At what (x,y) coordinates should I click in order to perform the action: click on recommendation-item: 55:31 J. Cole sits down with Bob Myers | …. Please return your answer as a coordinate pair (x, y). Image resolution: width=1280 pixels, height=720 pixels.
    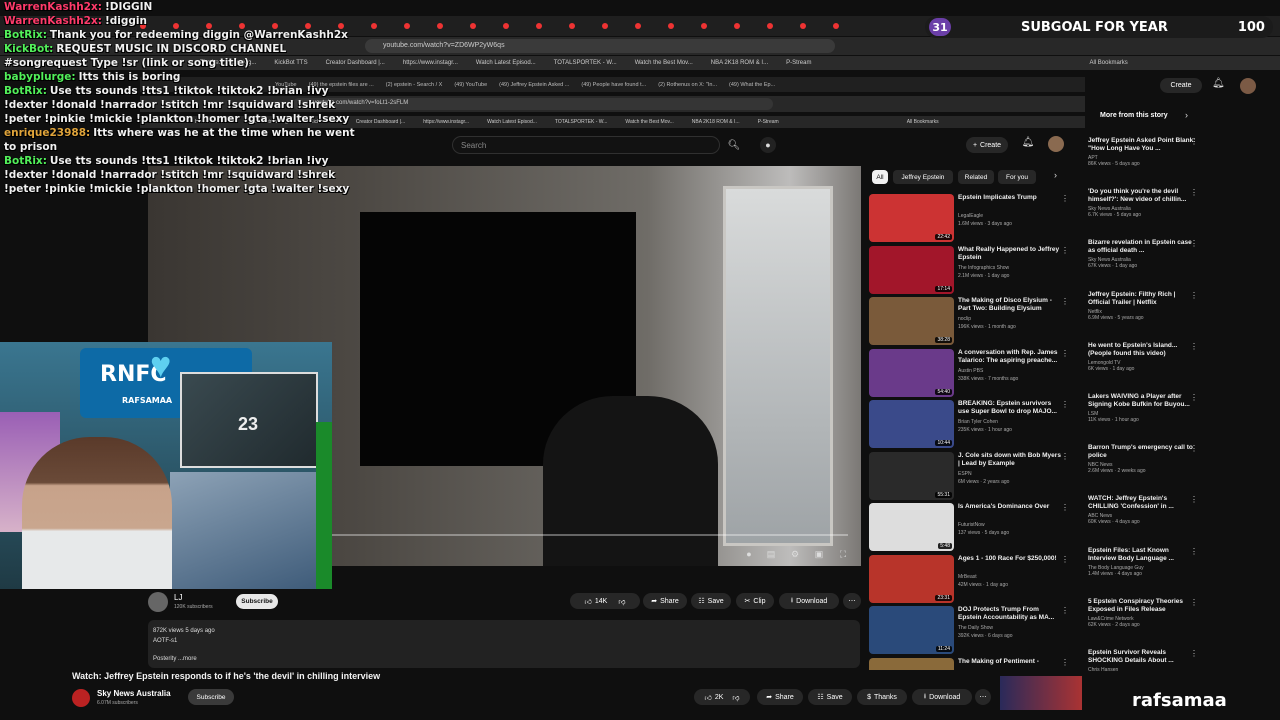
    Looking at the image, I should click on (974, 475).